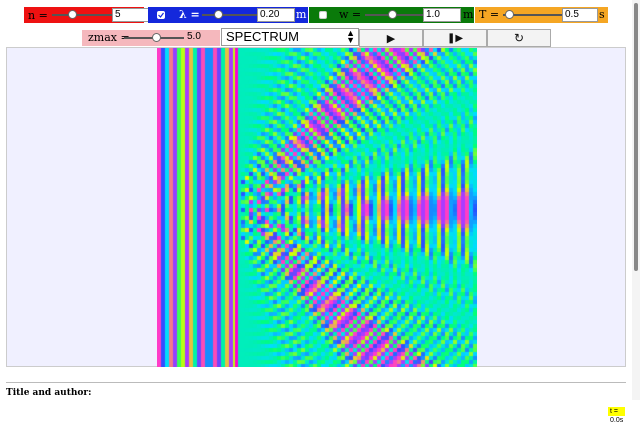 This screenshot has width=640, height=425. What do you see at coordinates (301, 14) in the screenshot?
I see `lambda-unit: m` at bounding box center [301, 14].